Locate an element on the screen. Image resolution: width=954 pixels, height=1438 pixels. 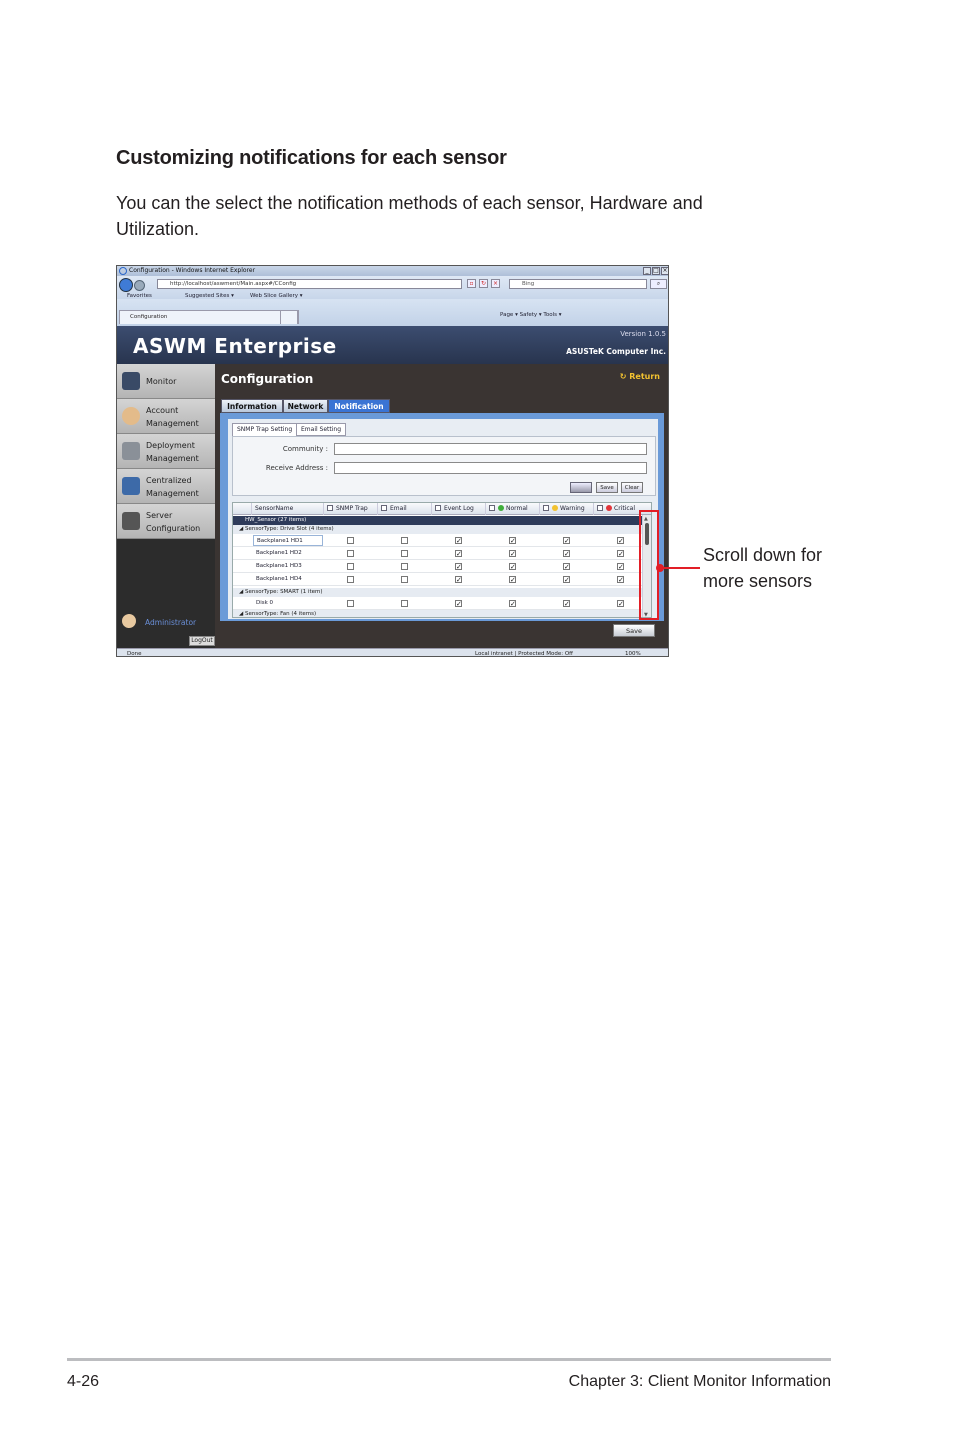
tab-information: Information is located at coordinates (252, 406).